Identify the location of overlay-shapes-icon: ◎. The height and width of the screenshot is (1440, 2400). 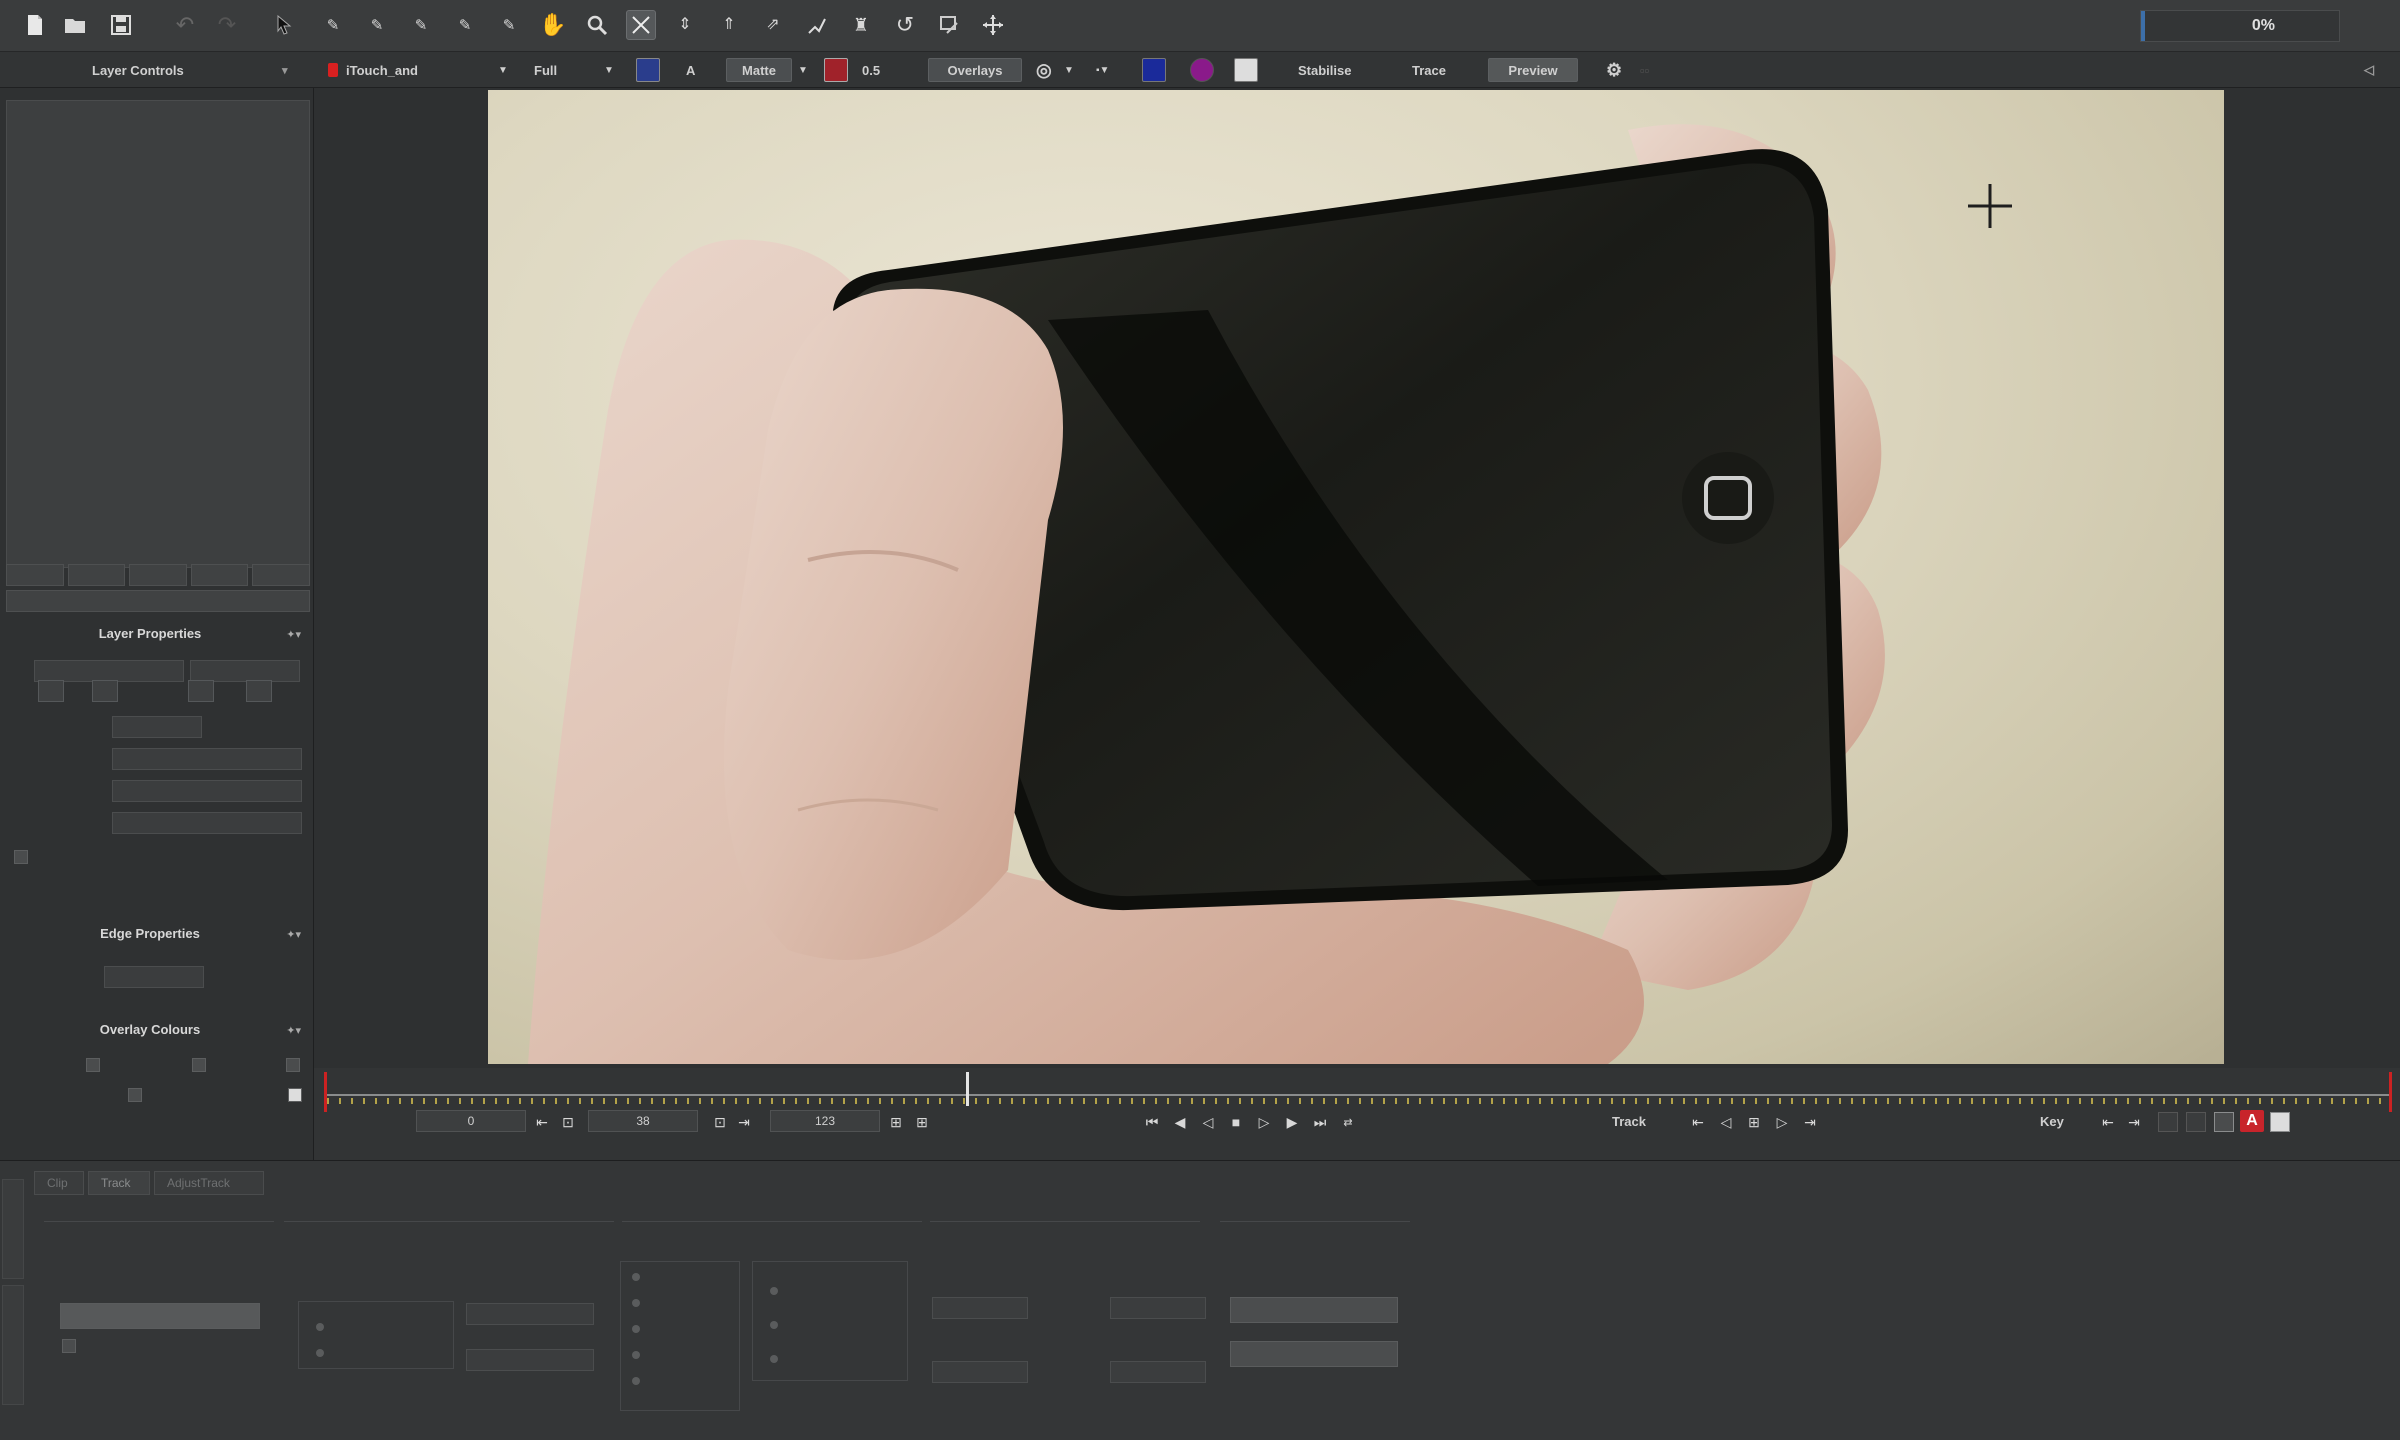
(1044, 70).